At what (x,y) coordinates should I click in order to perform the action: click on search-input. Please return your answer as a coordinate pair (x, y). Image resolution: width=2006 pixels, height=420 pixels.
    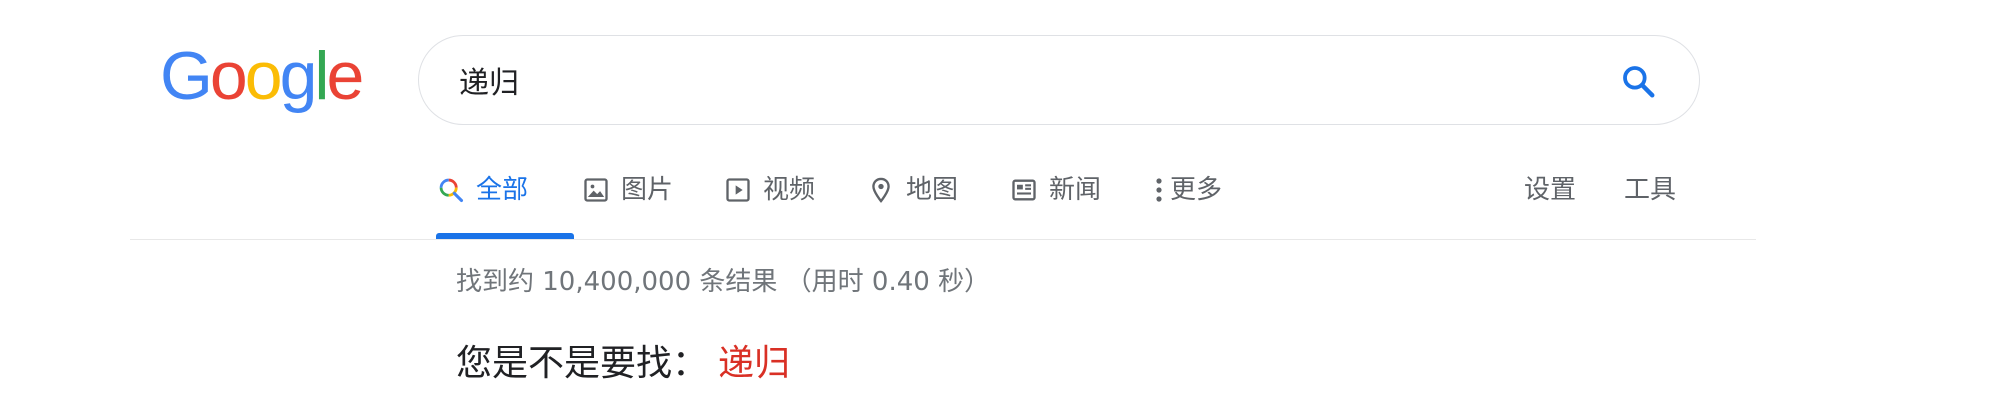
    Looking at the image, I should click on (1009, 80).